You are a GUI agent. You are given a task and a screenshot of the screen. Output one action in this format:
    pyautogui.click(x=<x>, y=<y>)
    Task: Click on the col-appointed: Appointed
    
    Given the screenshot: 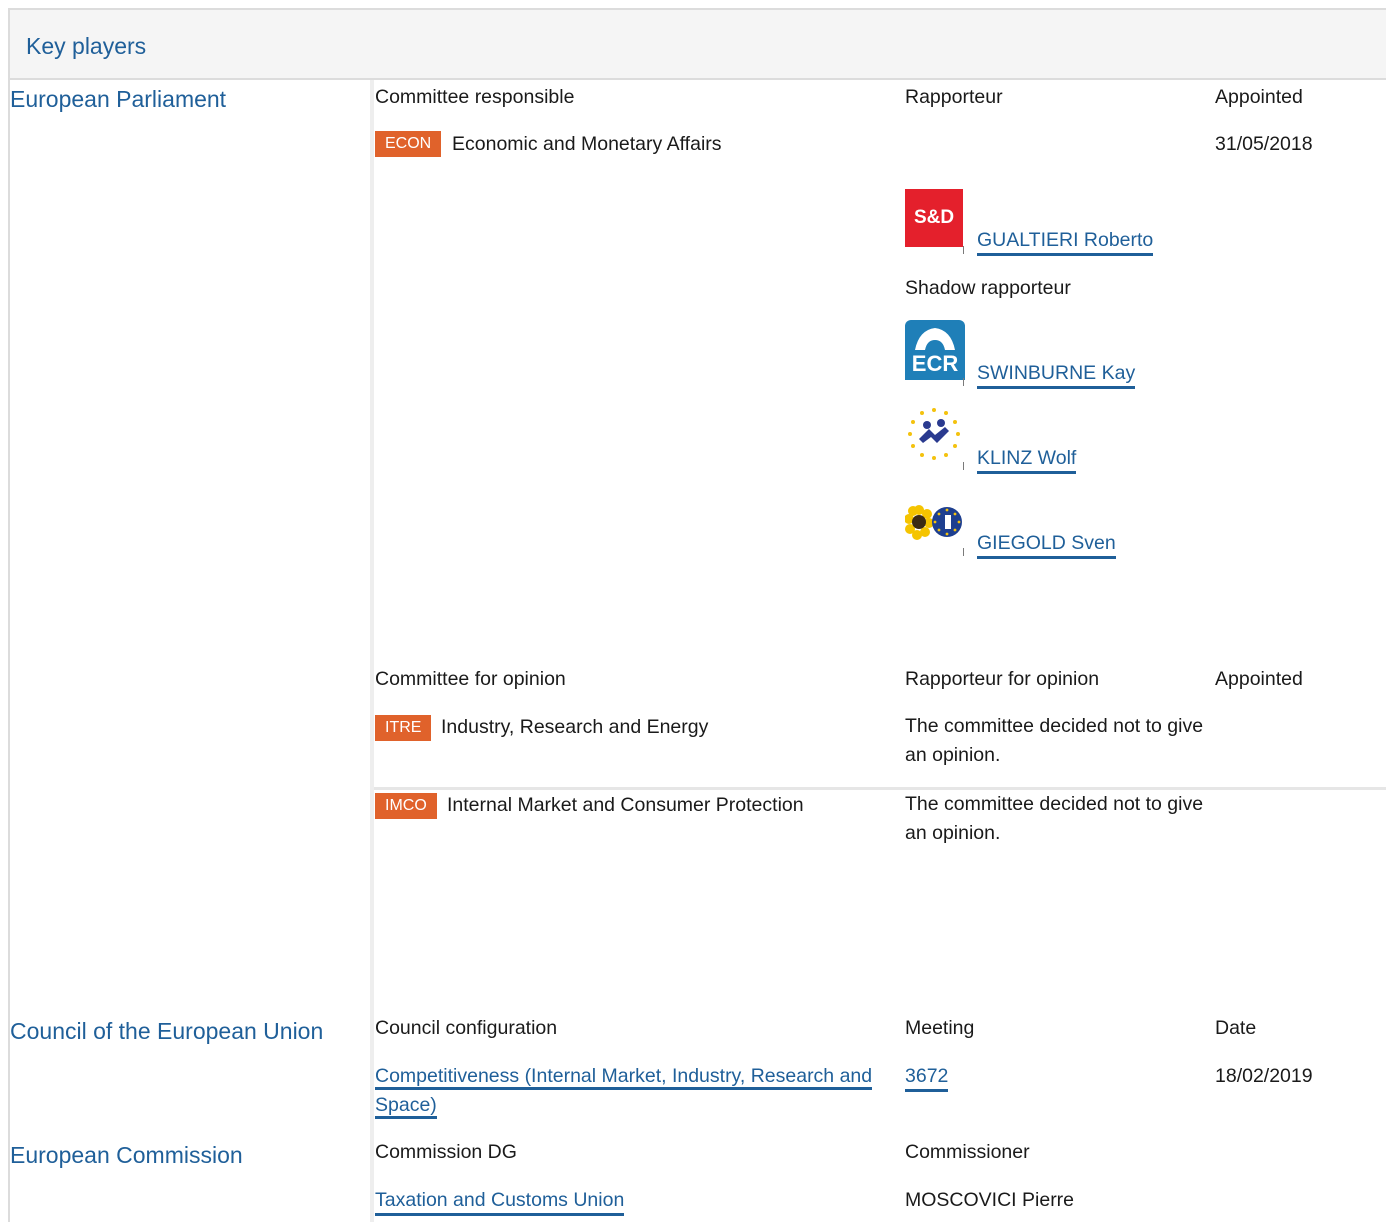 What is the action you would take?
    pyautogui.click(x=1259, y=97)
    